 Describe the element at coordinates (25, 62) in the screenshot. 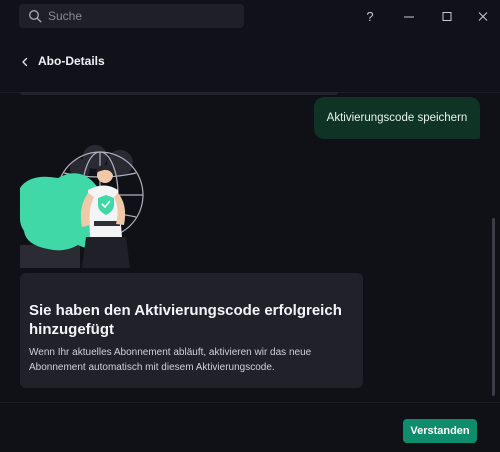

I see `chevron-left-icon` at that location.